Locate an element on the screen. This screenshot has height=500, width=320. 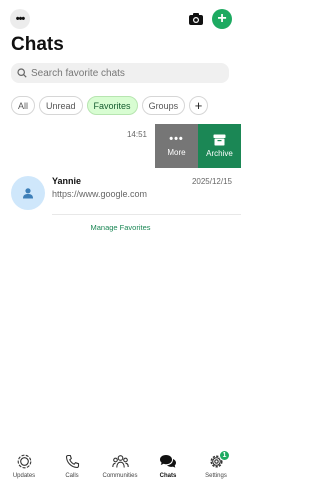
camera-icon is located at coordinates (196, 19).